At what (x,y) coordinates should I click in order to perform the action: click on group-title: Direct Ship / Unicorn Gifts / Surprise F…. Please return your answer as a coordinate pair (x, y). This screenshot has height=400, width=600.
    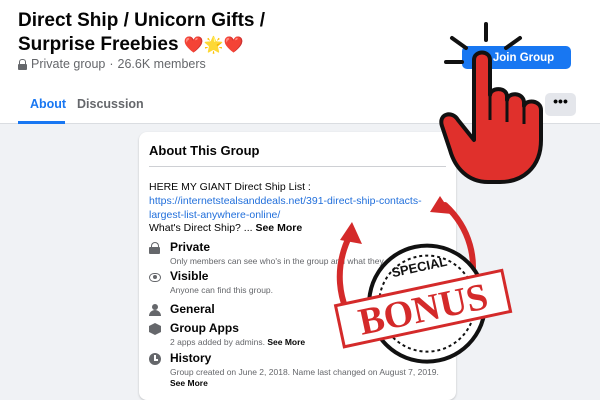
    Looking at the image, I should click on (168, 33).